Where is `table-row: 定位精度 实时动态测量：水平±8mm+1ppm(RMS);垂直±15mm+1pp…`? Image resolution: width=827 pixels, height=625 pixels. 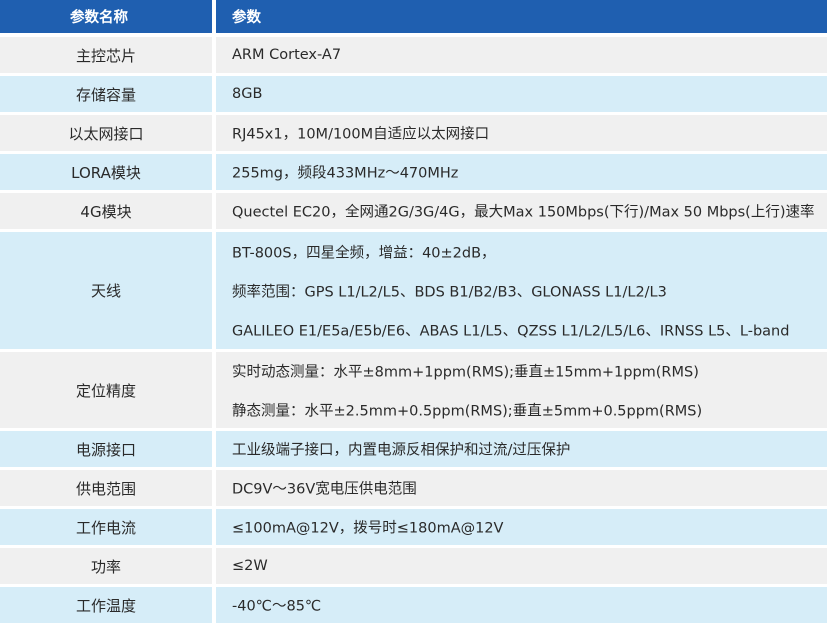
table-row: 定位精度 实时动态测量：水平±8mm+1ppm(RMS);垂直±15mm+1pp… is located at coordinates (413, 390).